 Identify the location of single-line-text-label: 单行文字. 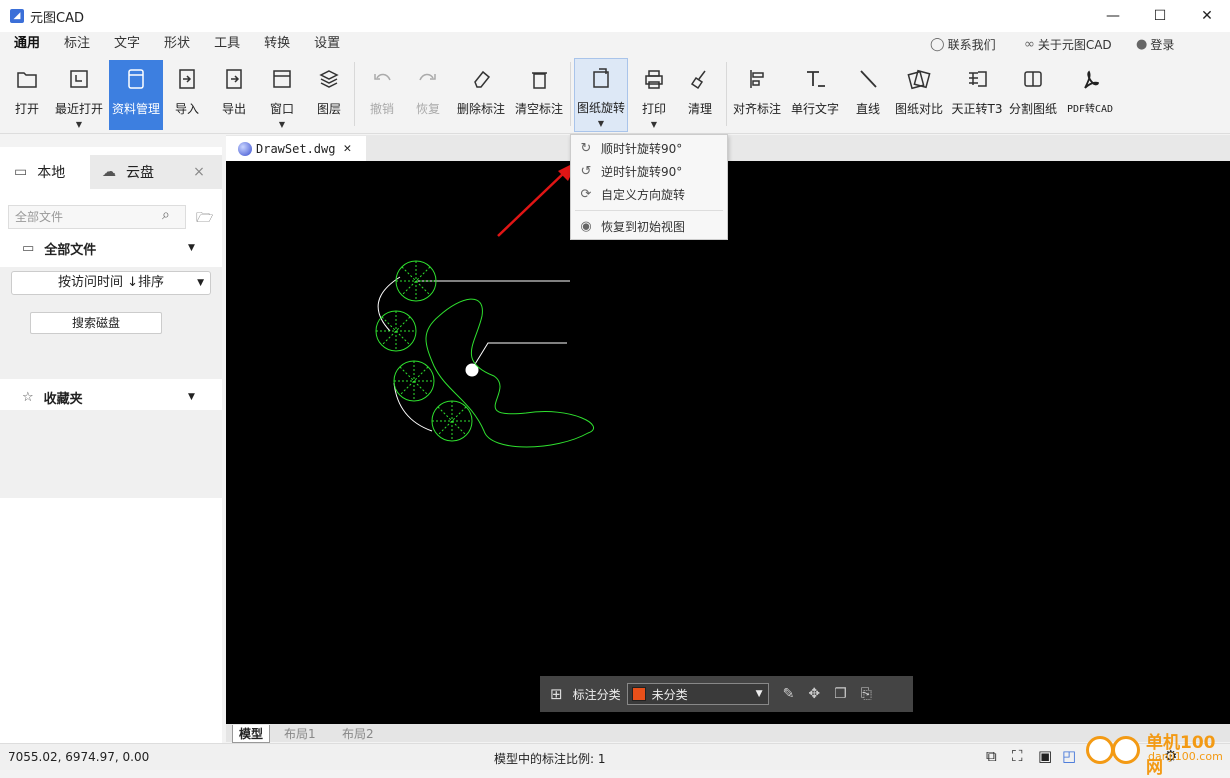
(814, 109).